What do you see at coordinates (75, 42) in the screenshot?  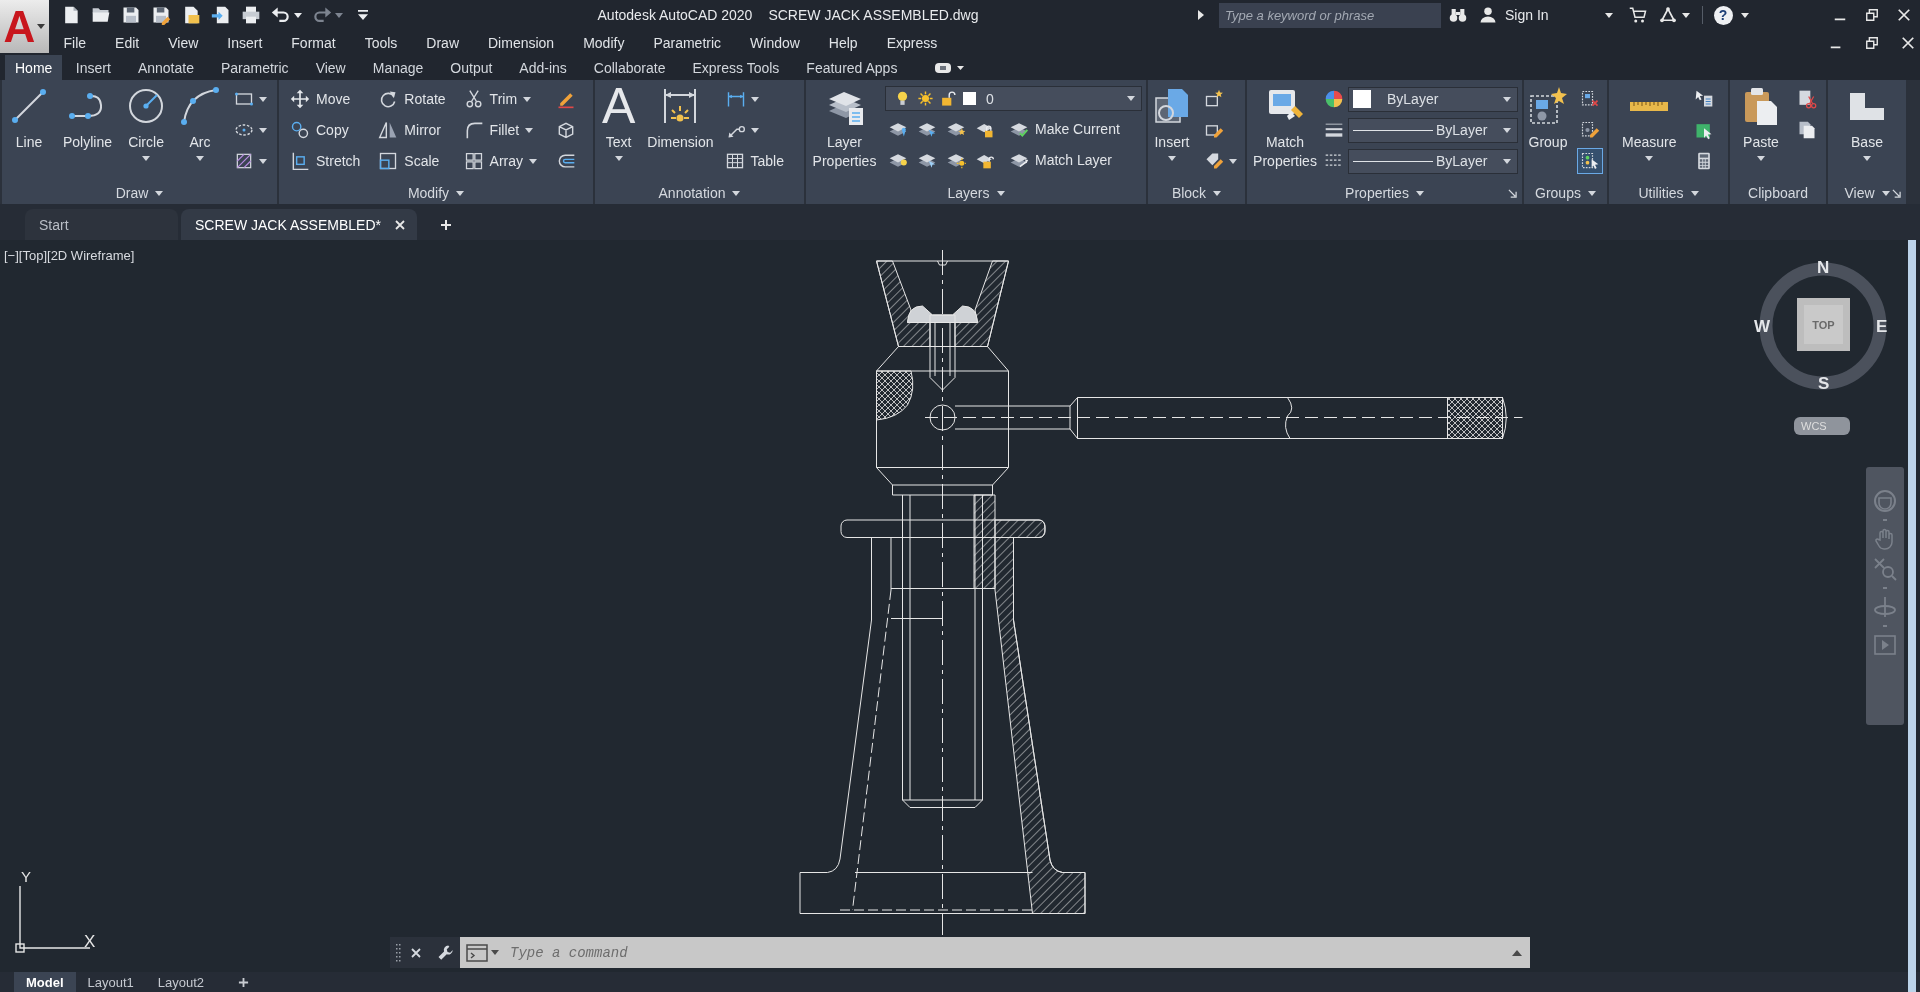 I see `menu-item: File` at bounding box center [75, 42].